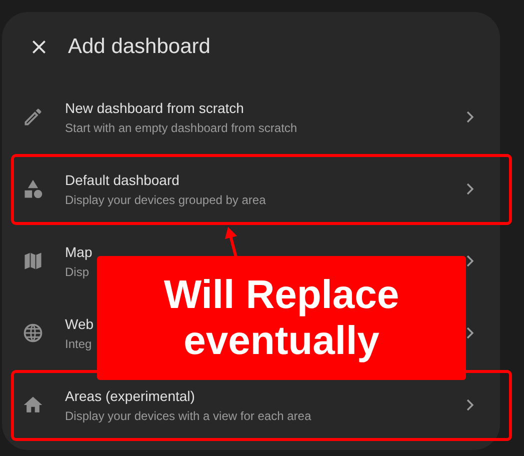 The height and width of the screenshot is (456, 524). I want to click on item-title: Areas (experimental), so click(130, 396).